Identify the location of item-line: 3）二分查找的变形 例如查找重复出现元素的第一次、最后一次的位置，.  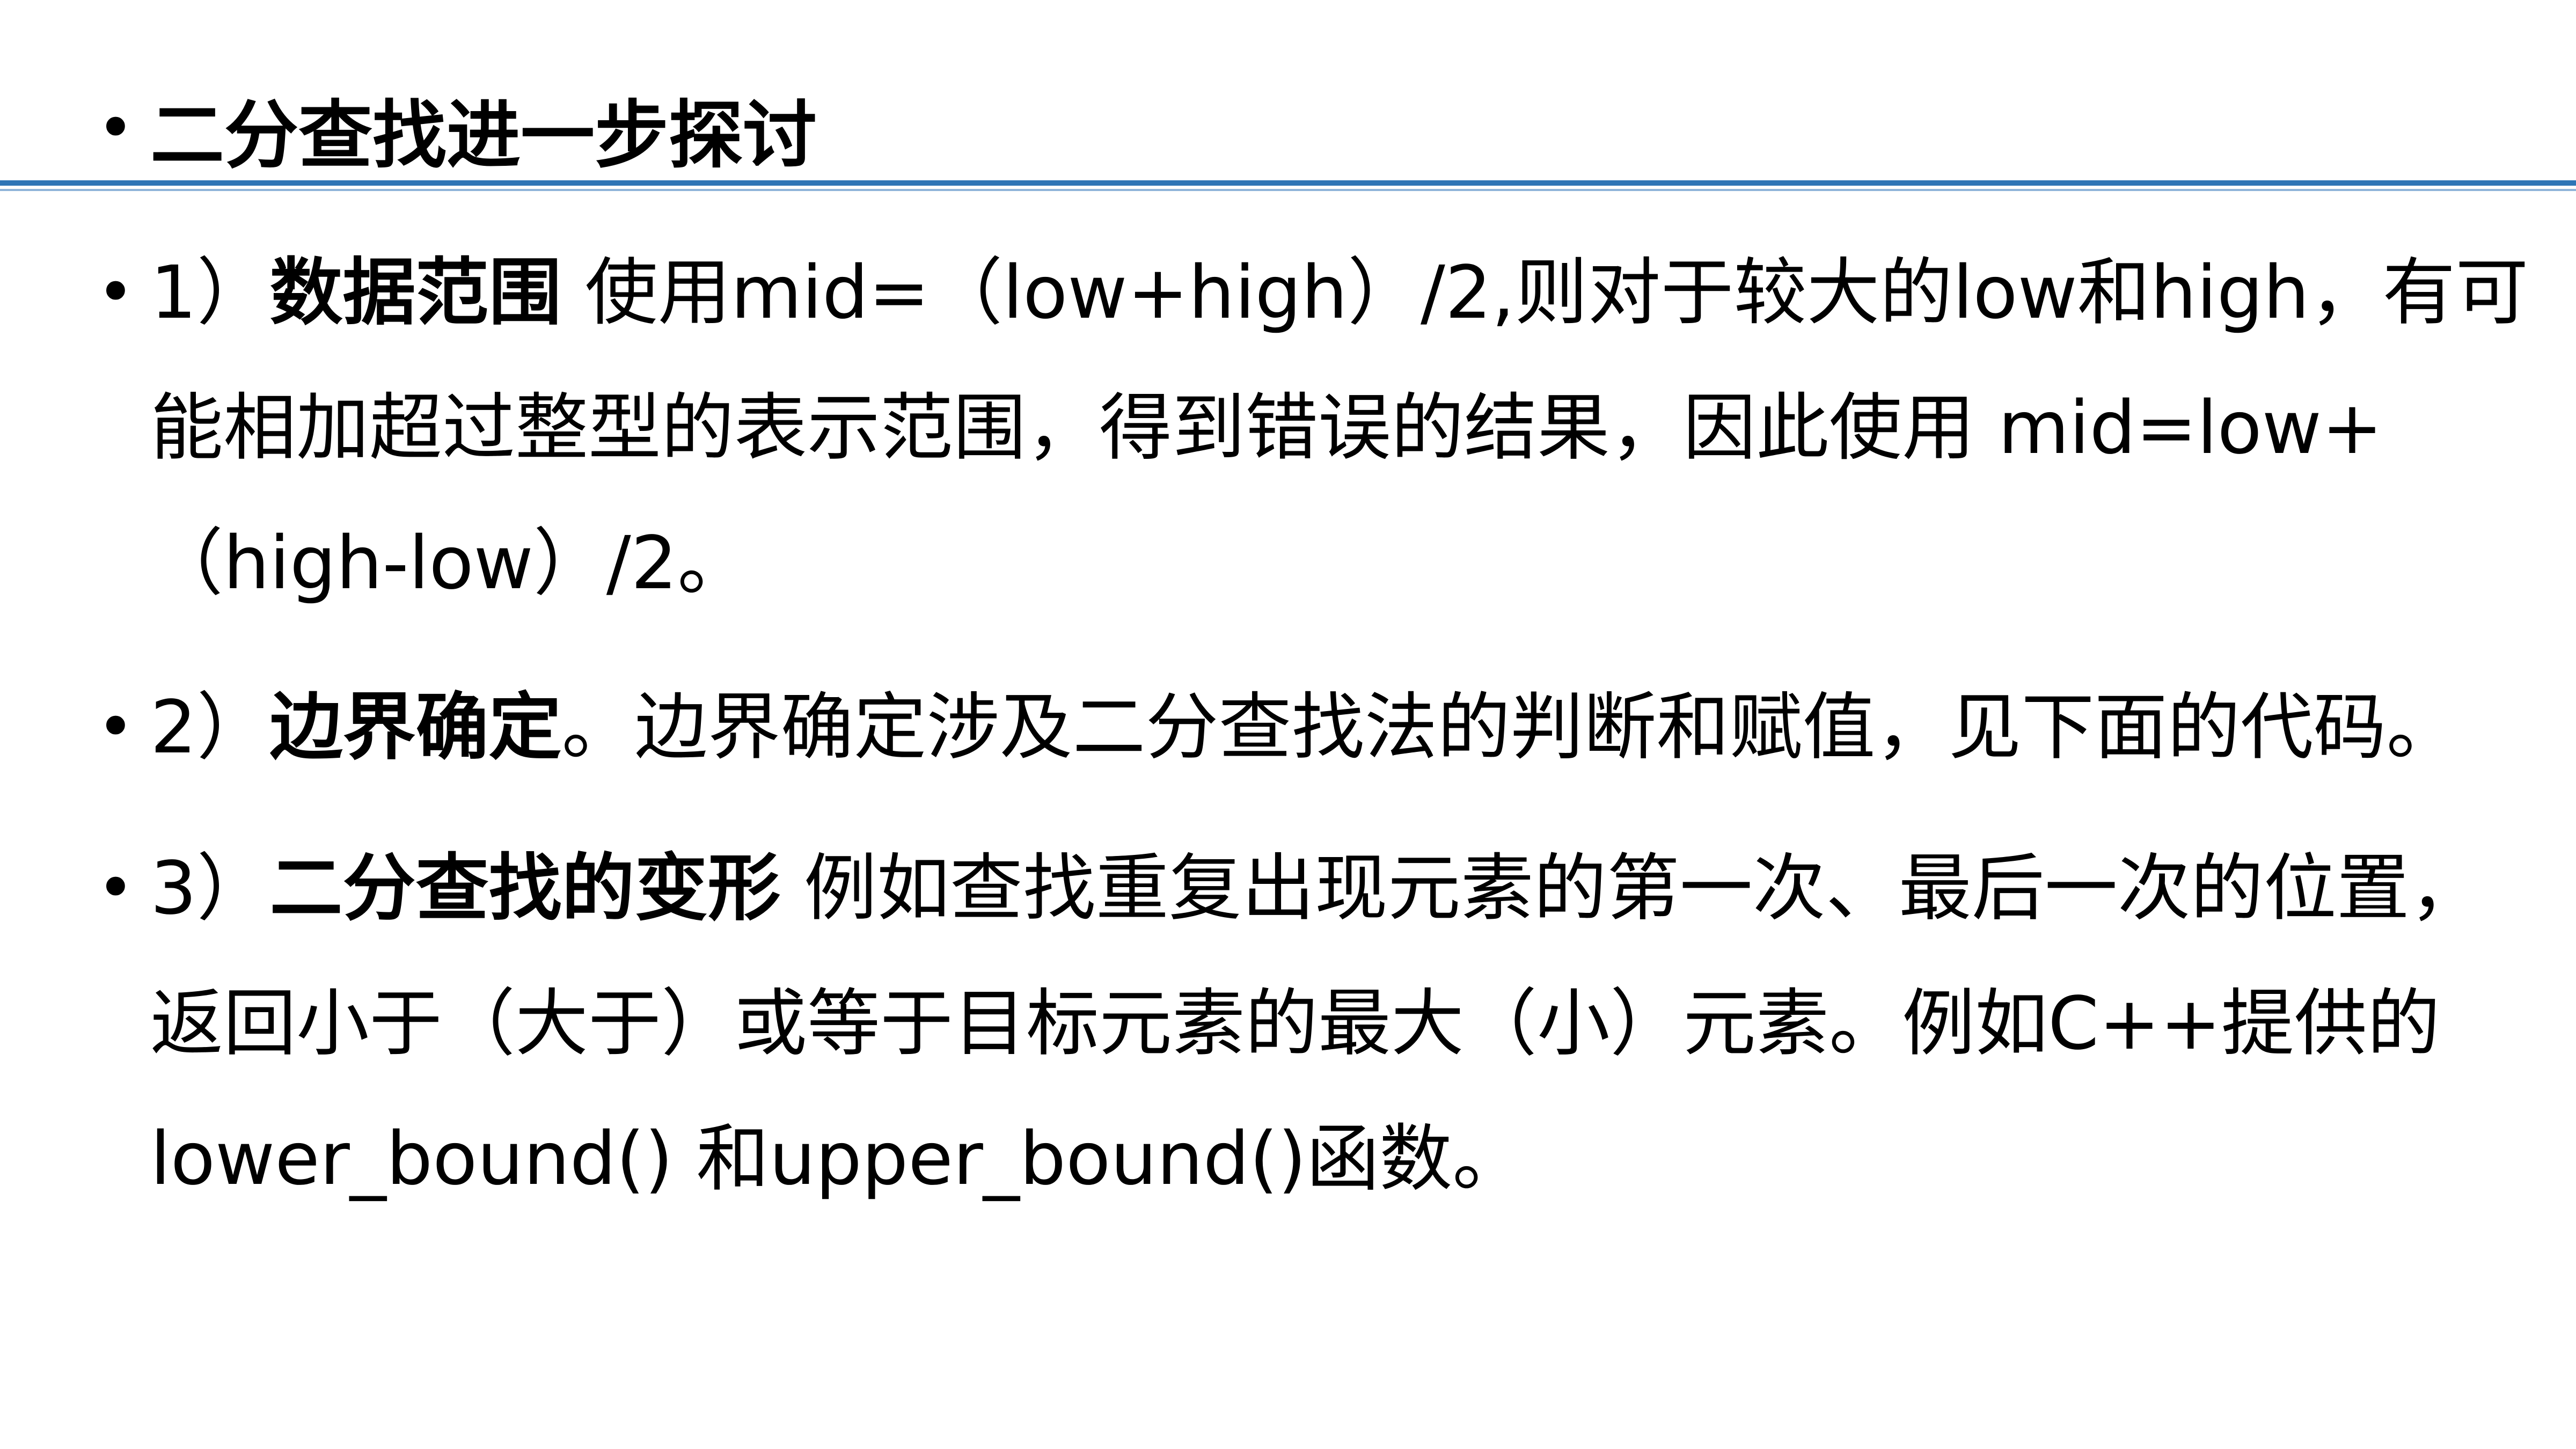
(1357, 888).